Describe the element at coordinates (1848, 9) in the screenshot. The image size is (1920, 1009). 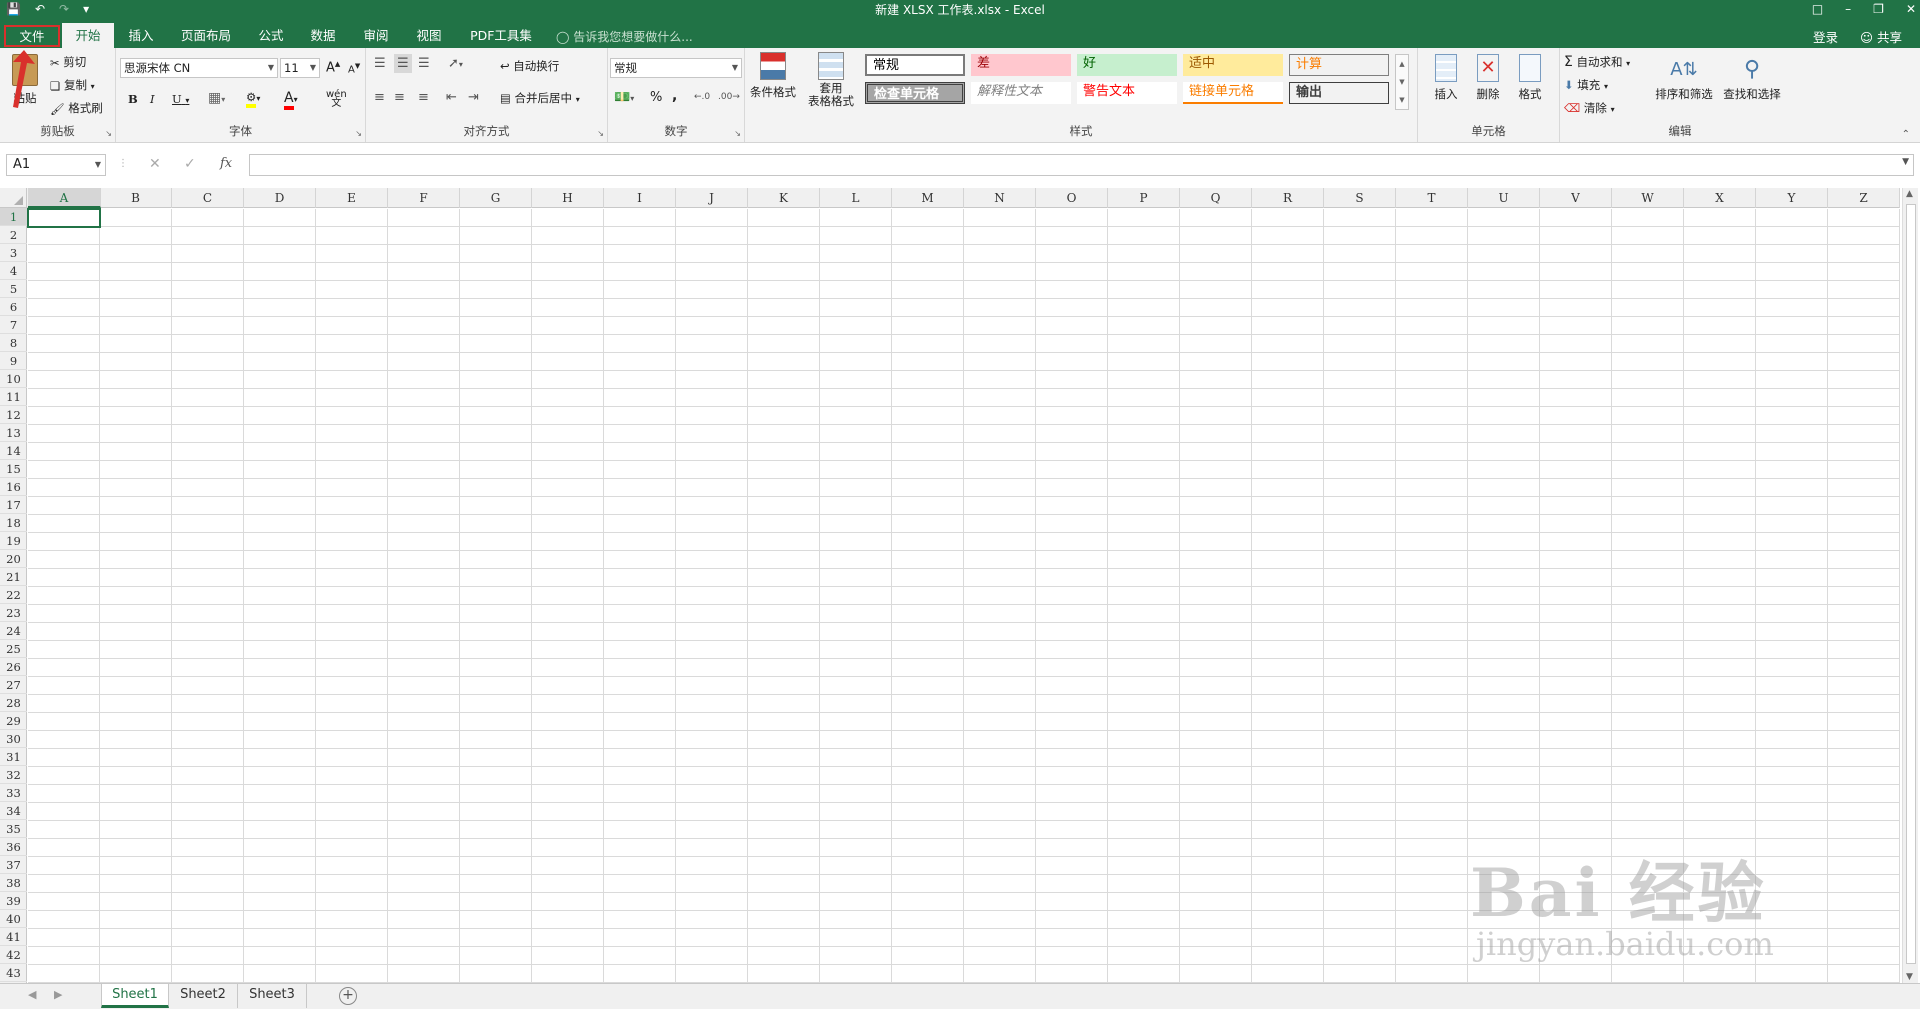
I see `minimize-icon: –` at that location.